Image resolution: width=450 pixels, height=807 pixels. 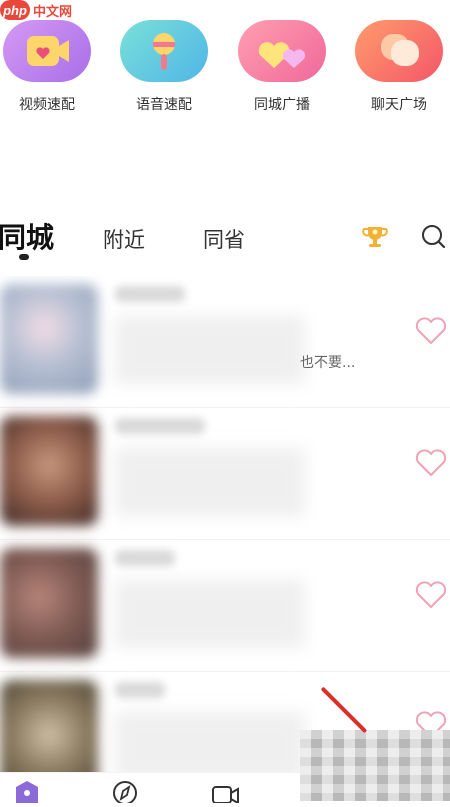 I want to click on quick-entry-city-broadcast: 同城广播, so click(x=282, y=67).